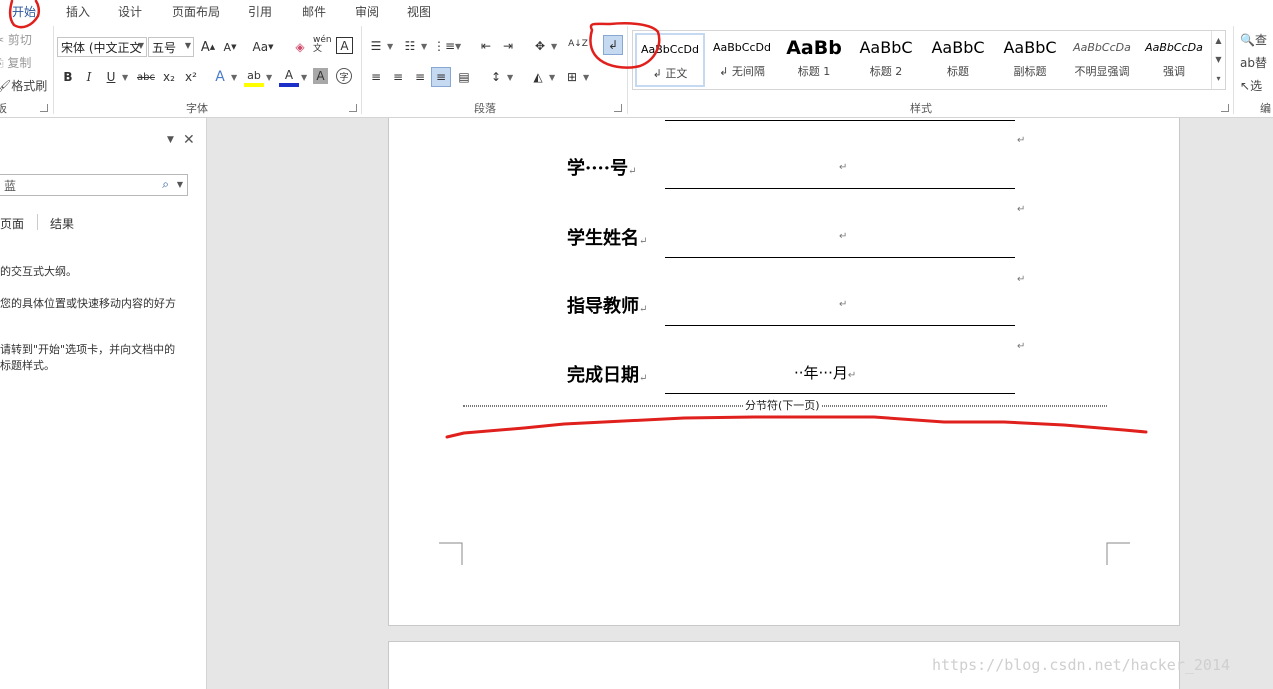  Describe the element at coordinates (189, 140) in the screenshot. I see `close-icon: ✕` at that location.